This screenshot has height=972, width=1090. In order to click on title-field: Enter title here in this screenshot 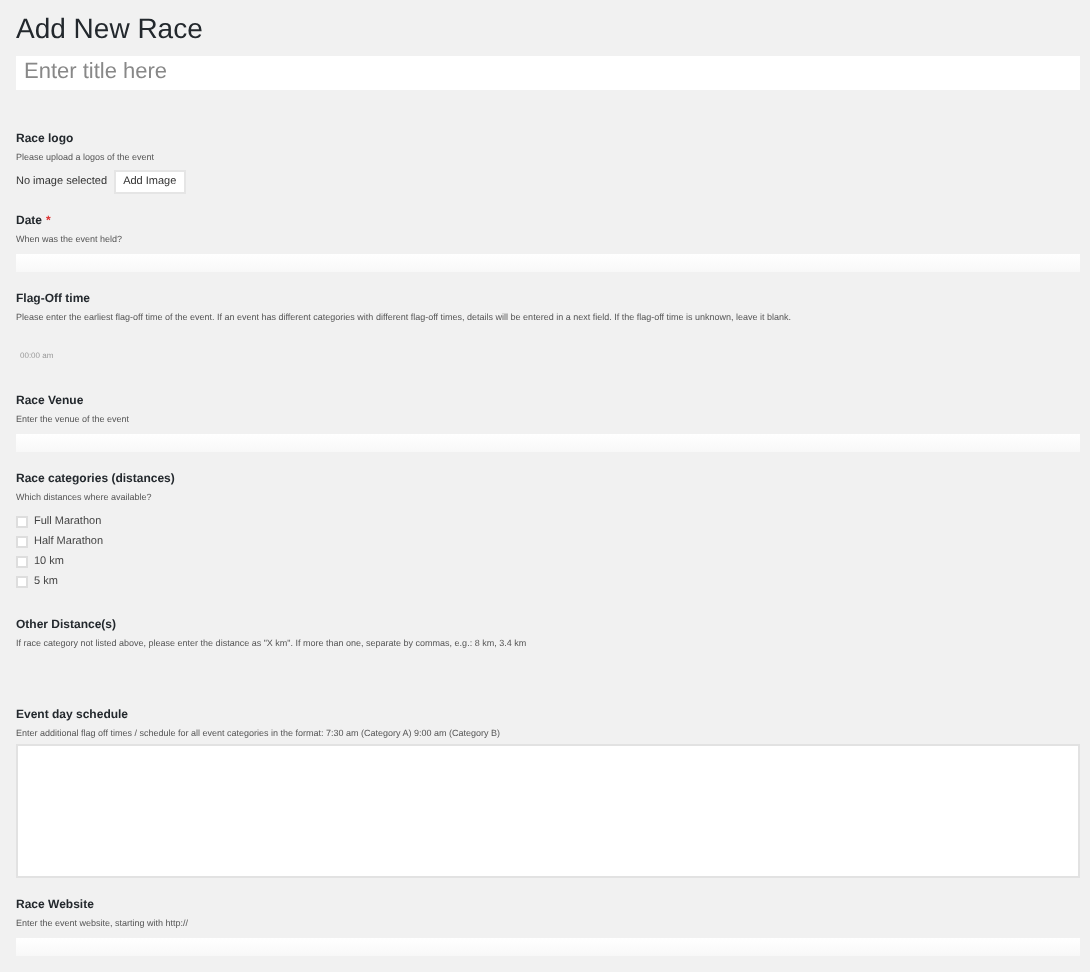, I will do `click(548, 72)`.